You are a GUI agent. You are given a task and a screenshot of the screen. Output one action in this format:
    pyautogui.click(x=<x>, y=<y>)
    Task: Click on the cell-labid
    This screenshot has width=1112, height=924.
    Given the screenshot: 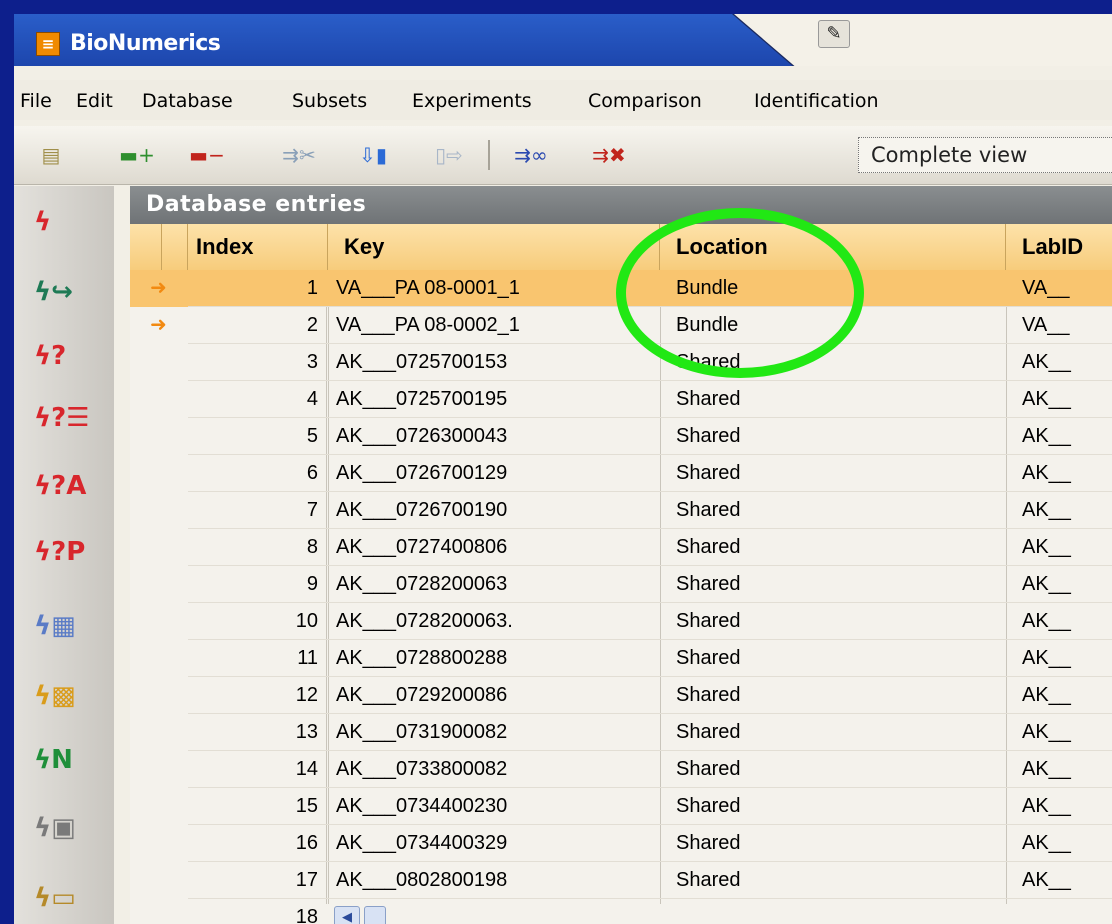 What is the action you would take?
    pyautogui.click(x=1060, y=911)
    